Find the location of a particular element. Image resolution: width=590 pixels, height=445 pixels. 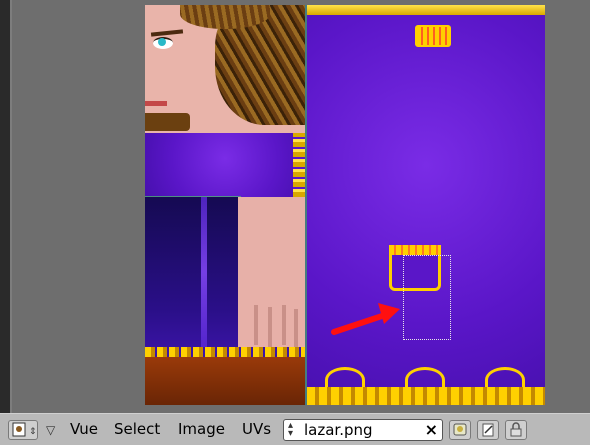

image-editor-header: ⇕ ▽ Vue Select Image UVs ▴ ▾ lazar.png × is located at coordinates (295, 429).